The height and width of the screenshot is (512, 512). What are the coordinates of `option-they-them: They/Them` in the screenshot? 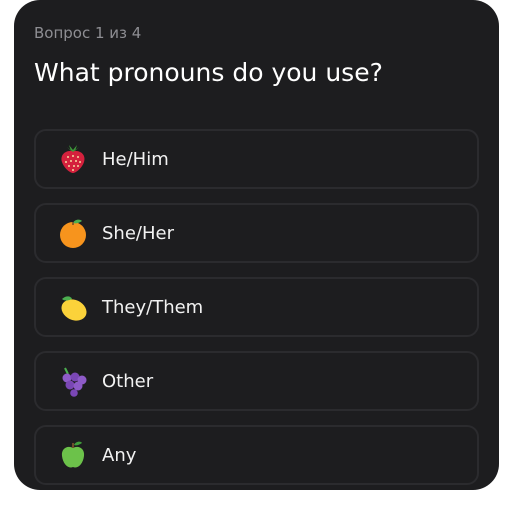 It's located at (256, 307).